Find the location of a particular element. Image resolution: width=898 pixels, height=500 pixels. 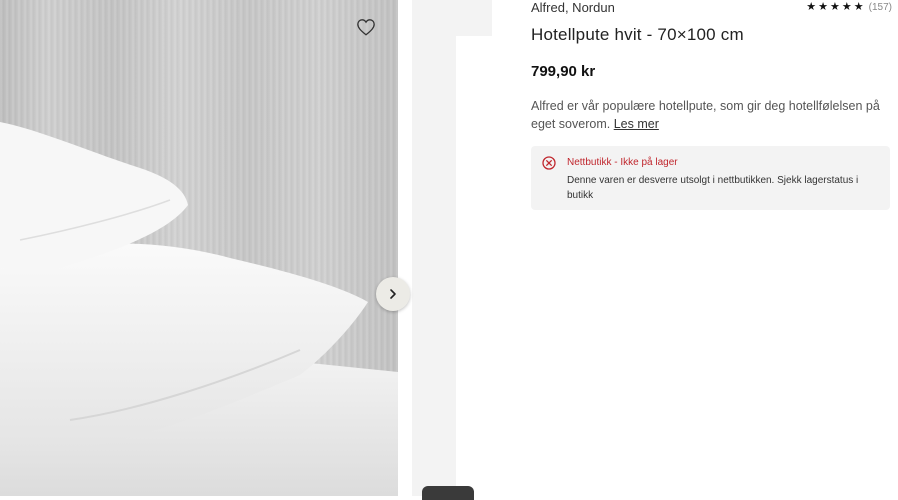

error-circle-x-icon is located at coordinates (549, 163).